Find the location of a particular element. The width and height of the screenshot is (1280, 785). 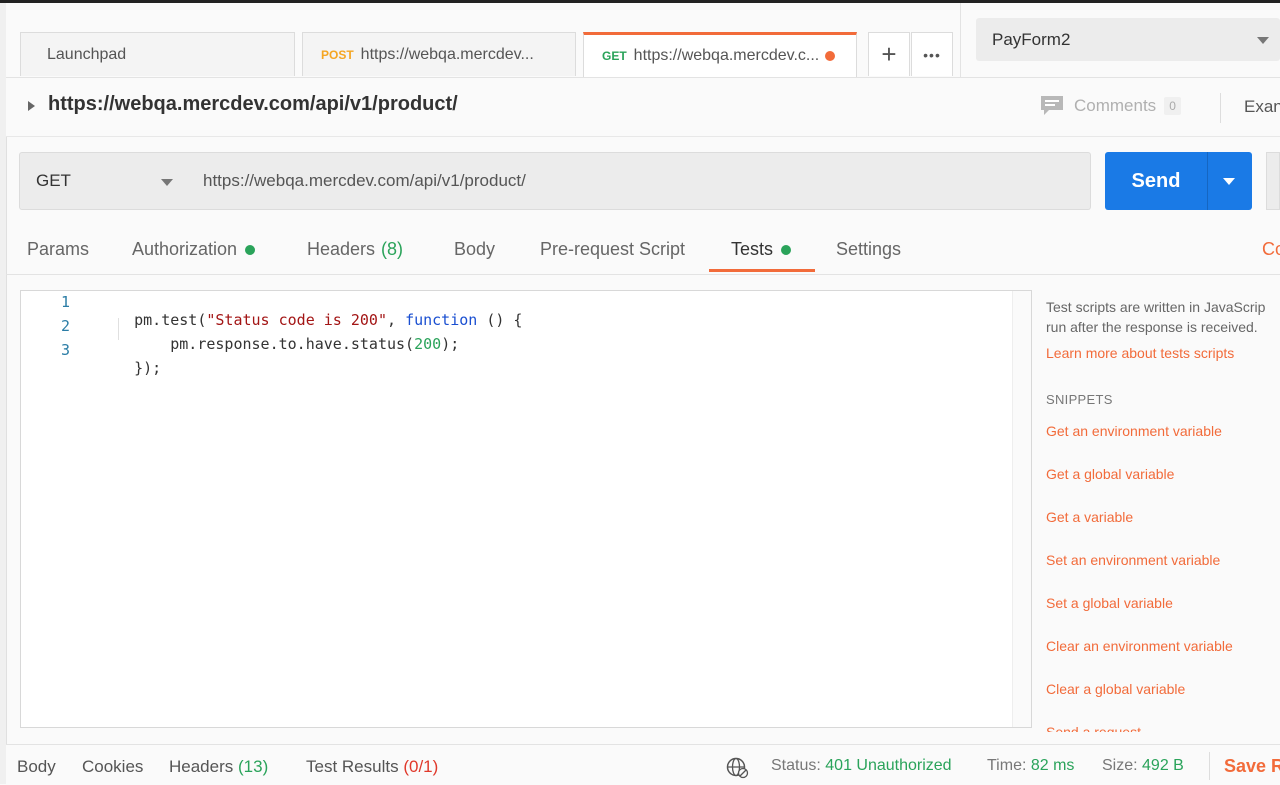

code-line: 3 }); is located at coordinates (98, 368).